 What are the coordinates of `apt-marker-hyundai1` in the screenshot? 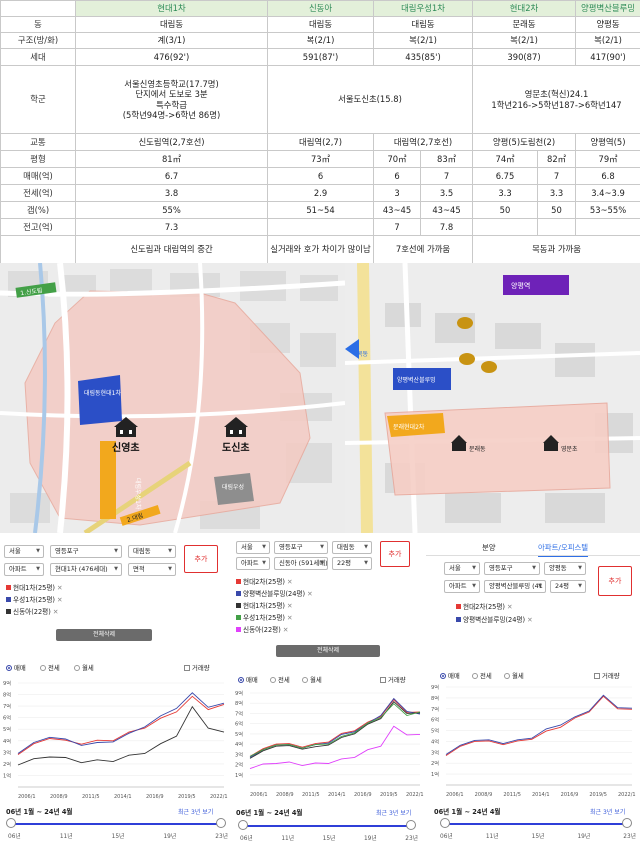 It's located at (100, 400).